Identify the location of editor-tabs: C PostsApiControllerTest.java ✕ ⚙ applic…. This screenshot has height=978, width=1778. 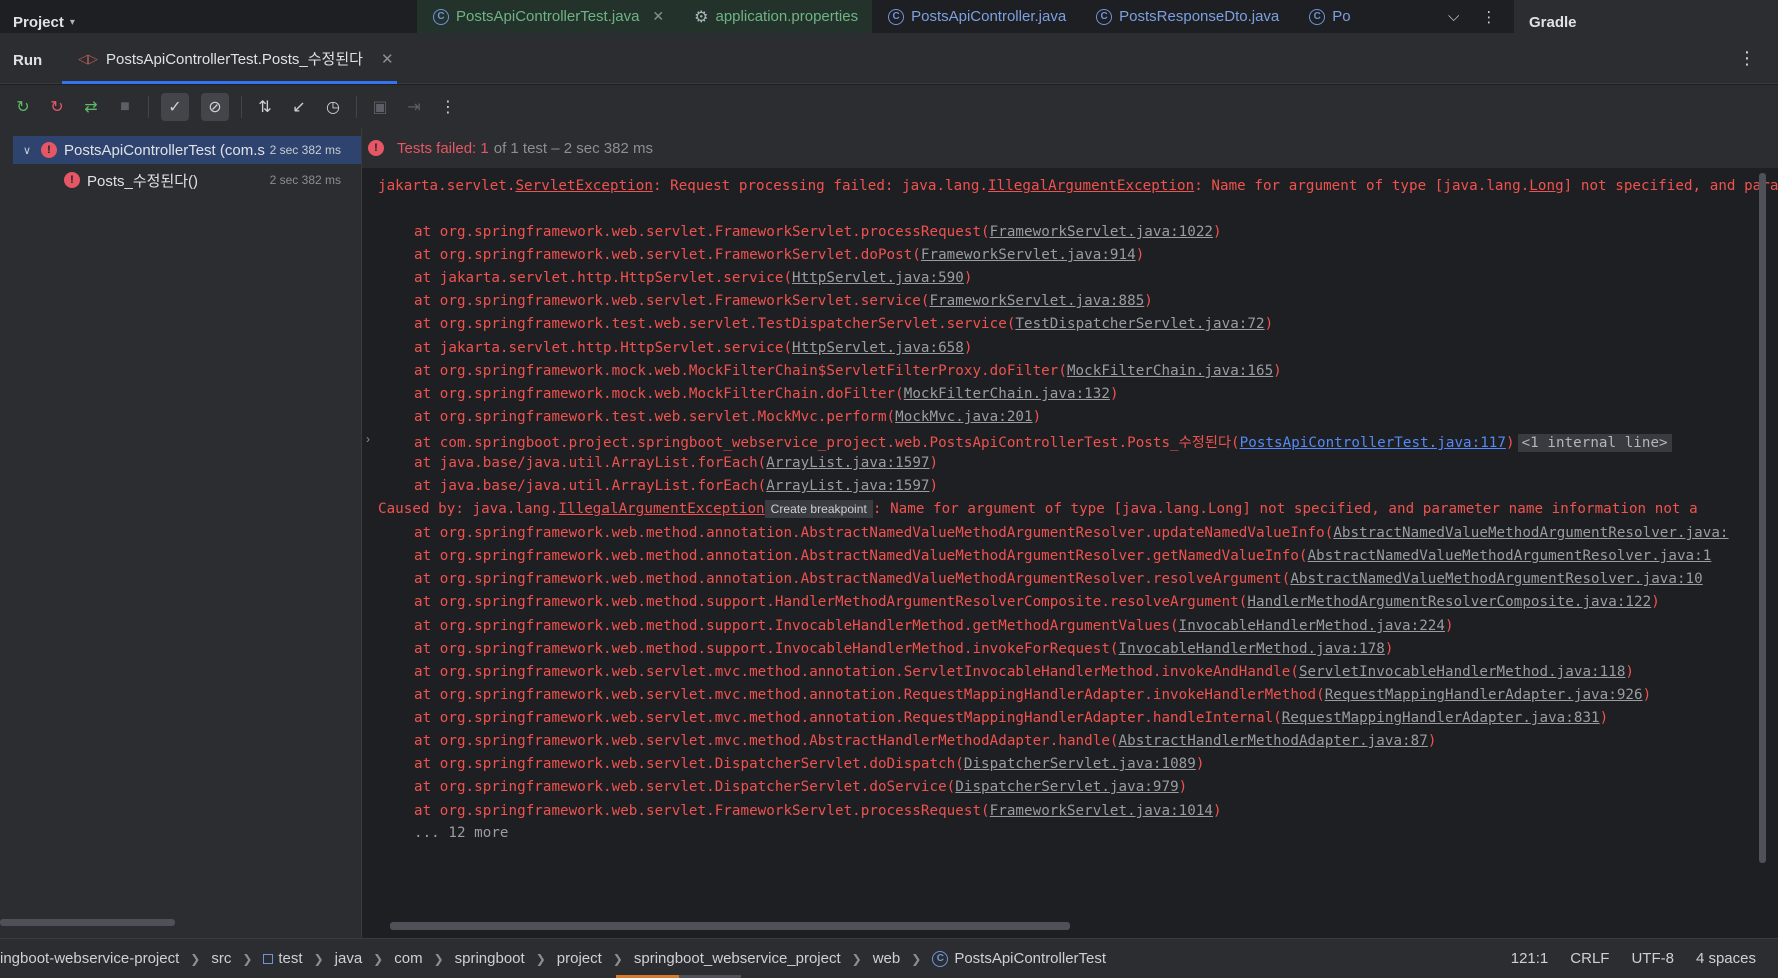
(891, 16).